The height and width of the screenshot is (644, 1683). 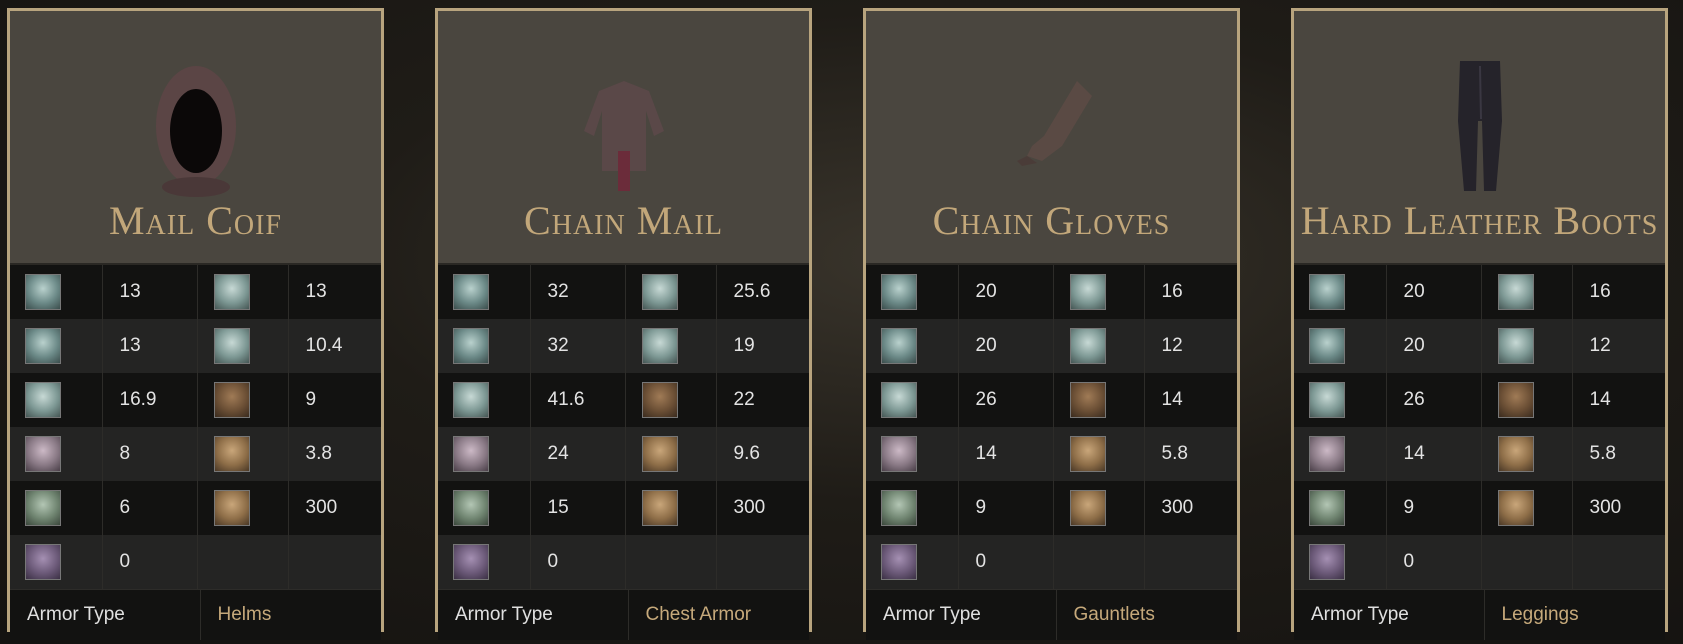 What do you see at coordinates (762, 346) in the screenshot?
I see `stat-value: 19` at bounding box center [762, 346].